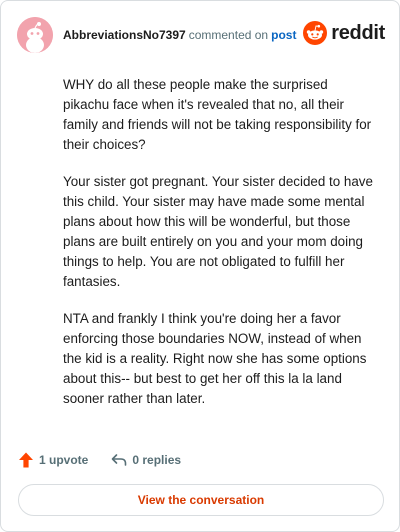 This screenshot has width=400, height=532. Describe the element at coordinates (119, 460) in the screenshot. I see `reply-arrow-icon` at that location.